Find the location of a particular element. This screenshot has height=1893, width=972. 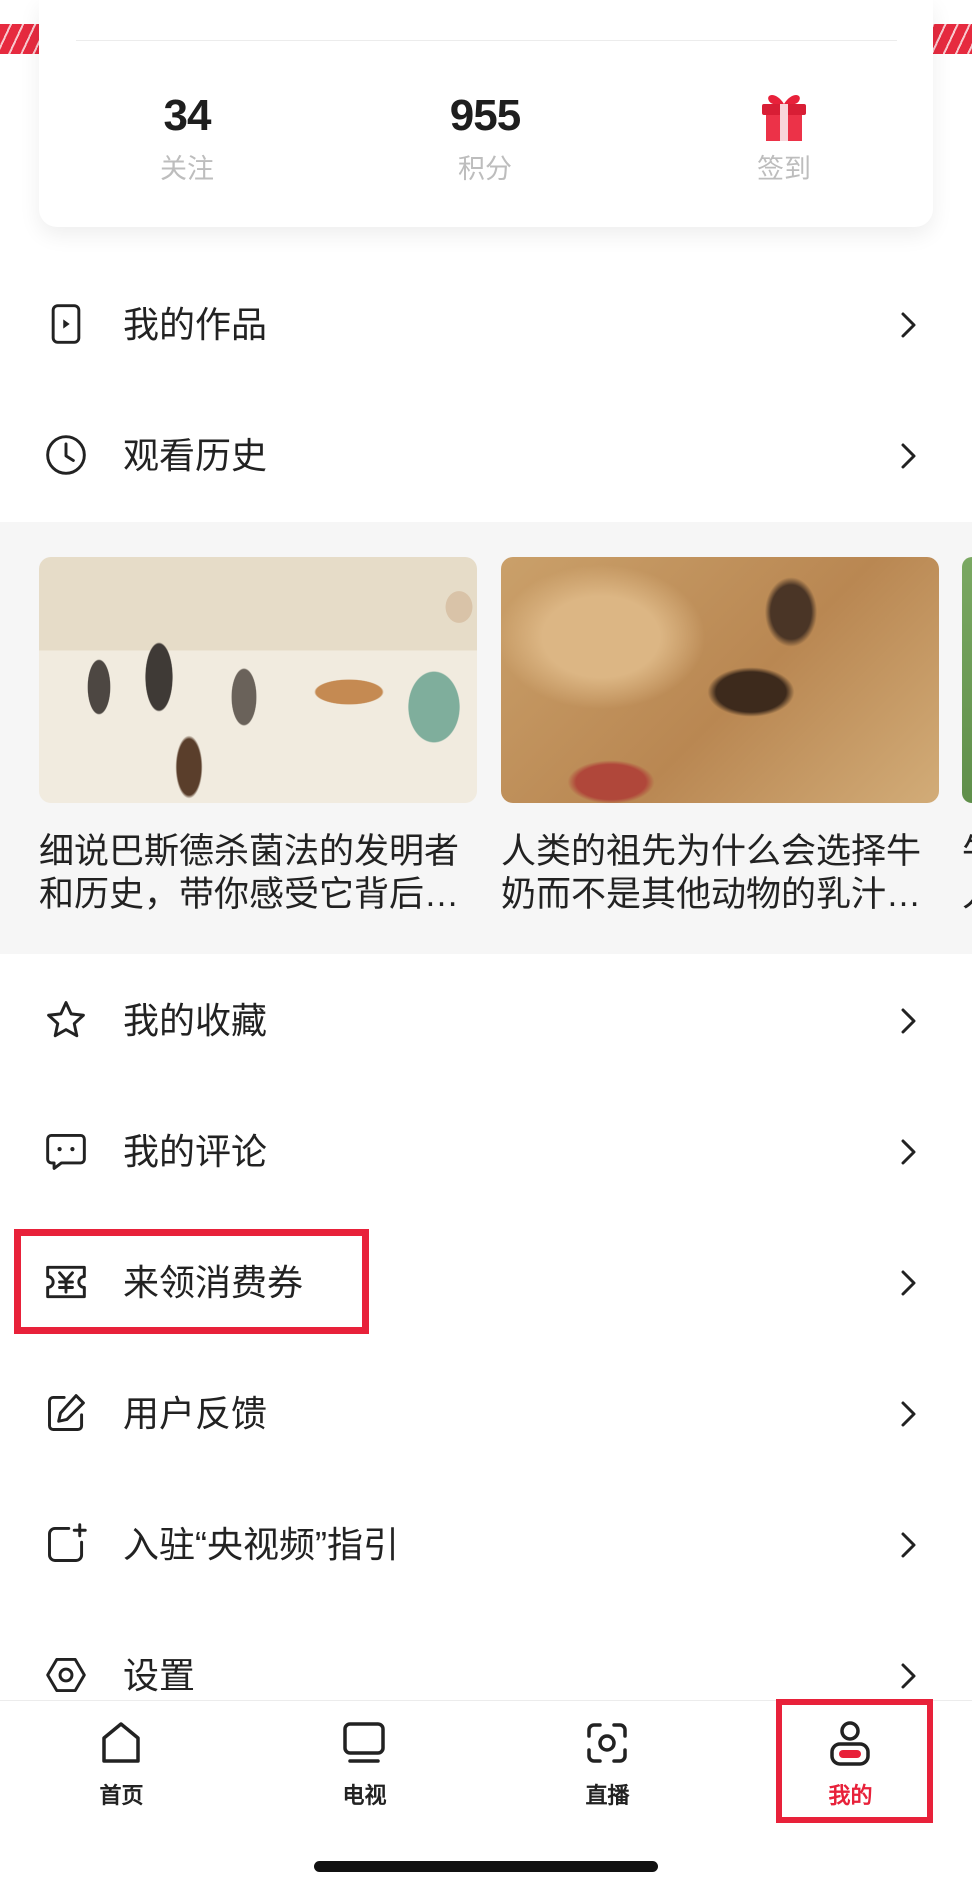

menu-item-label: 设置 is located at coordinates (159, 1675).